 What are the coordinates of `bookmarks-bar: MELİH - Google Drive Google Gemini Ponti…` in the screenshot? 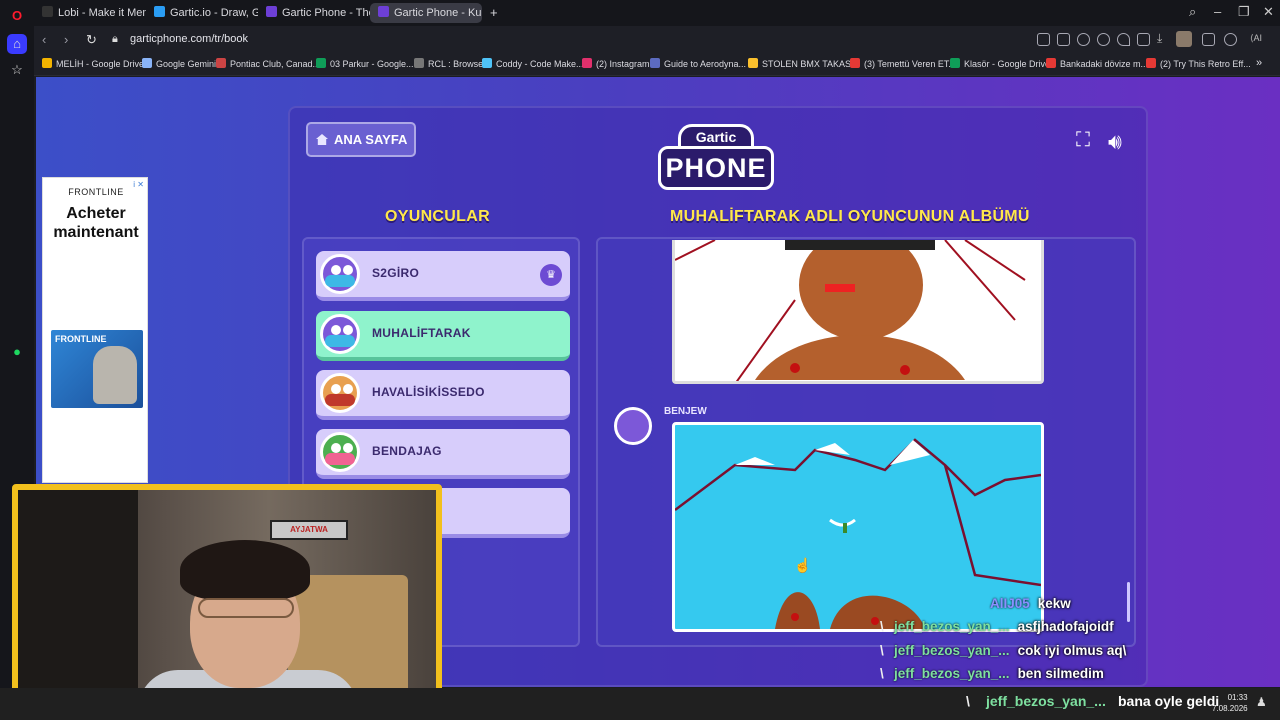 It's located at (657, 65).